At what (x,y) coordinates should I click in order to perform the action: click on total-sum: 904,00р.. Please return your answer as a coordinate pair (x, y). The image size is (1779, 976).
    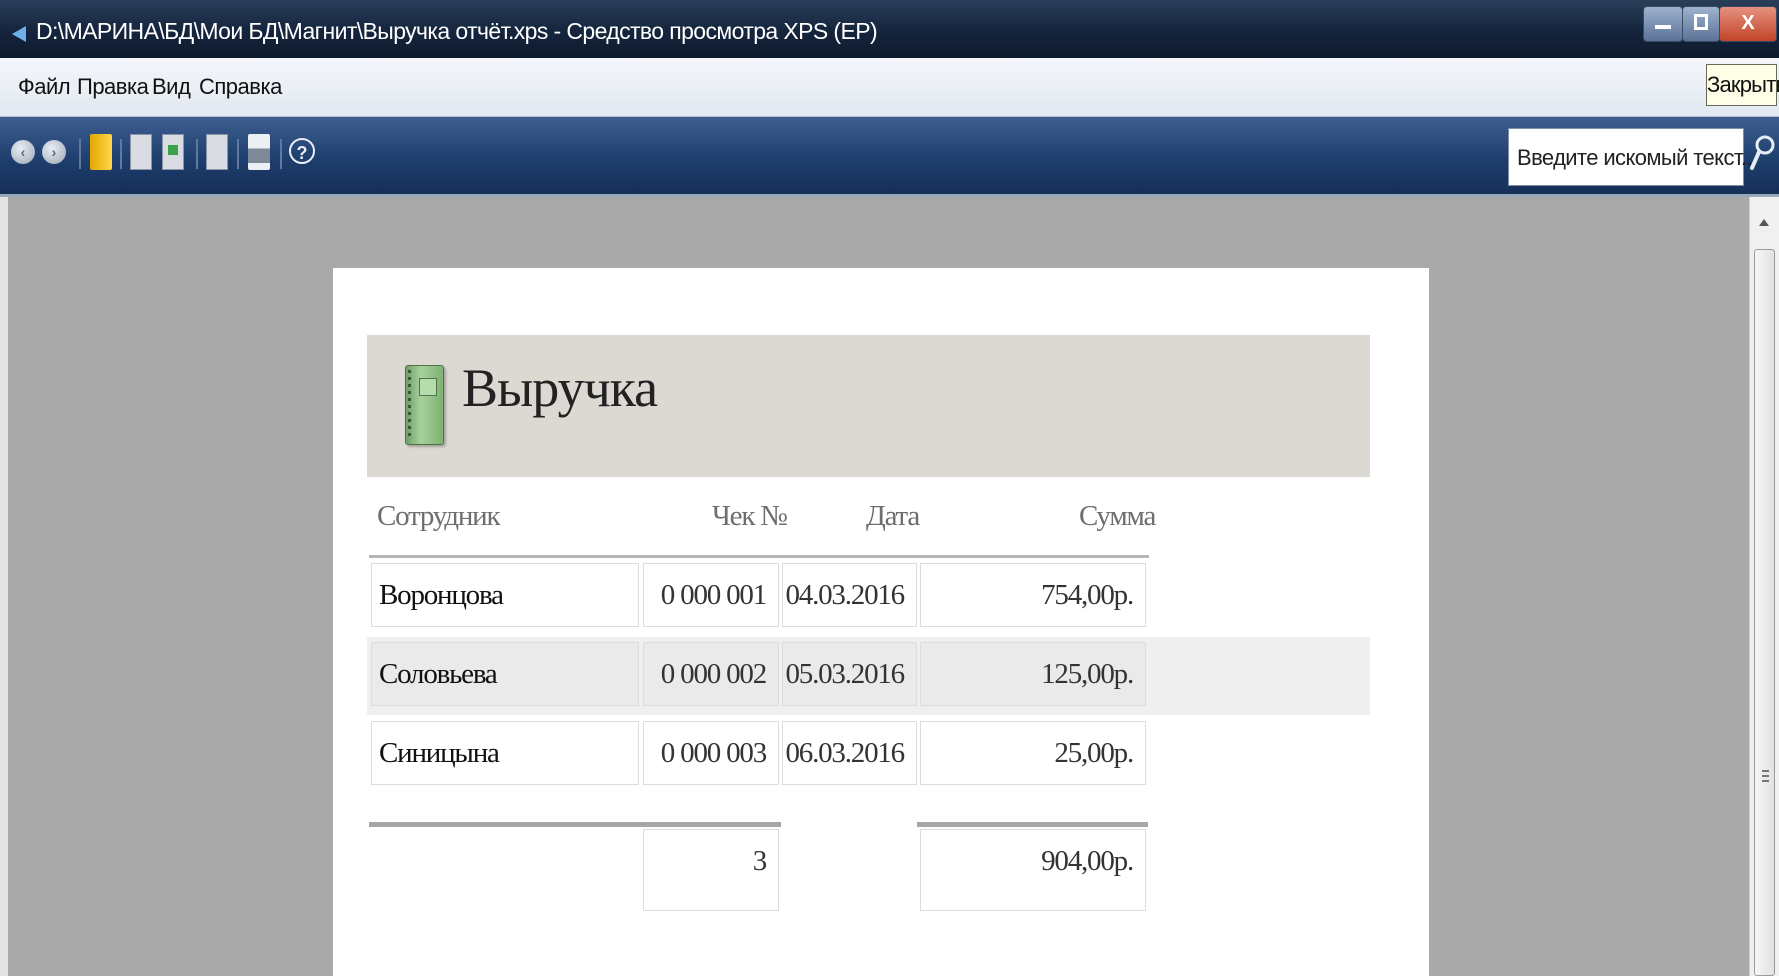
    Looking at the image, I should click on (1033, 870).